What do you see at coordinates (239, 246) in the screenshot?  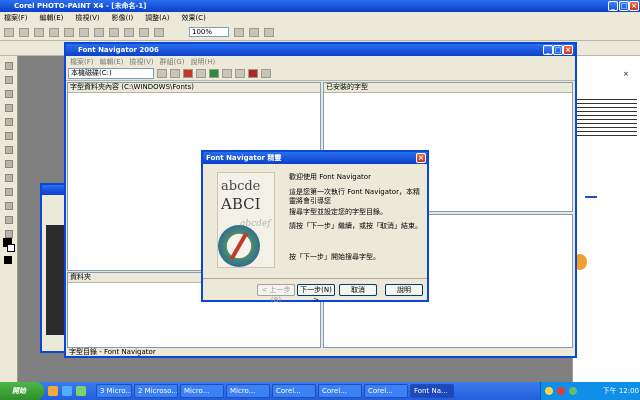 I see `compass-needle-icon` at bounding box center [239, 246].